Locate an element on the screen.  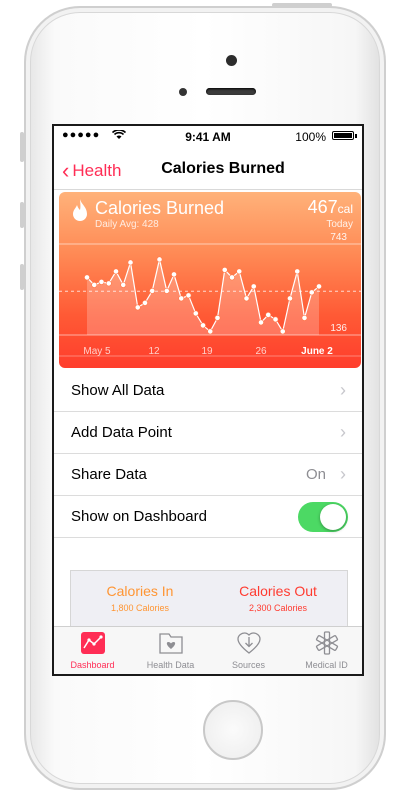
row-value: On is located at coordinates (315, 474).